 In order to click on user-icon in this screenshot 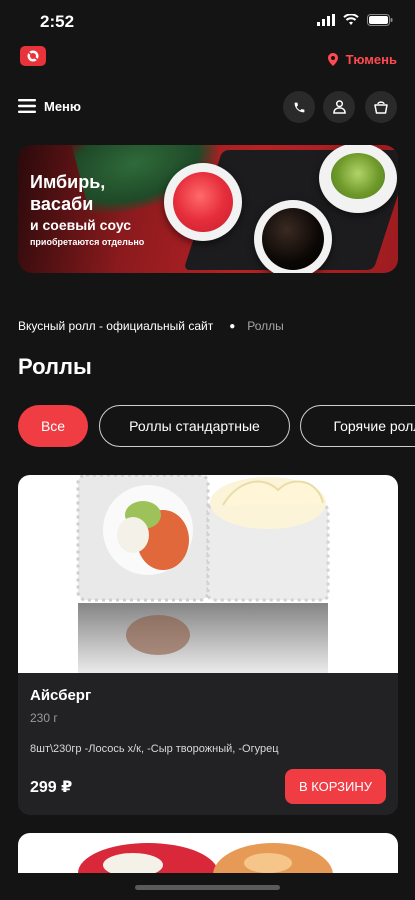, I will do `click(339, 107)`.